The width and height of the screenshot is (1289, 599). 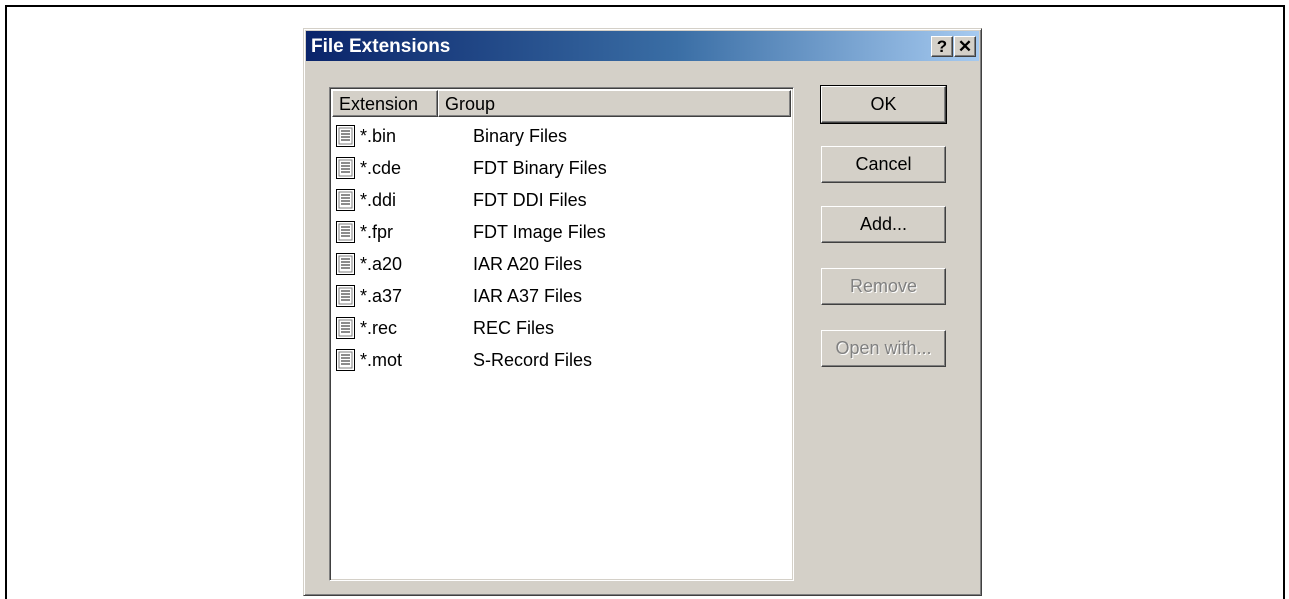 What do you see at coordinates (381, 295) in the screenshot?
I see `extension-cell: *.a37` at bounding box center [381, 295].